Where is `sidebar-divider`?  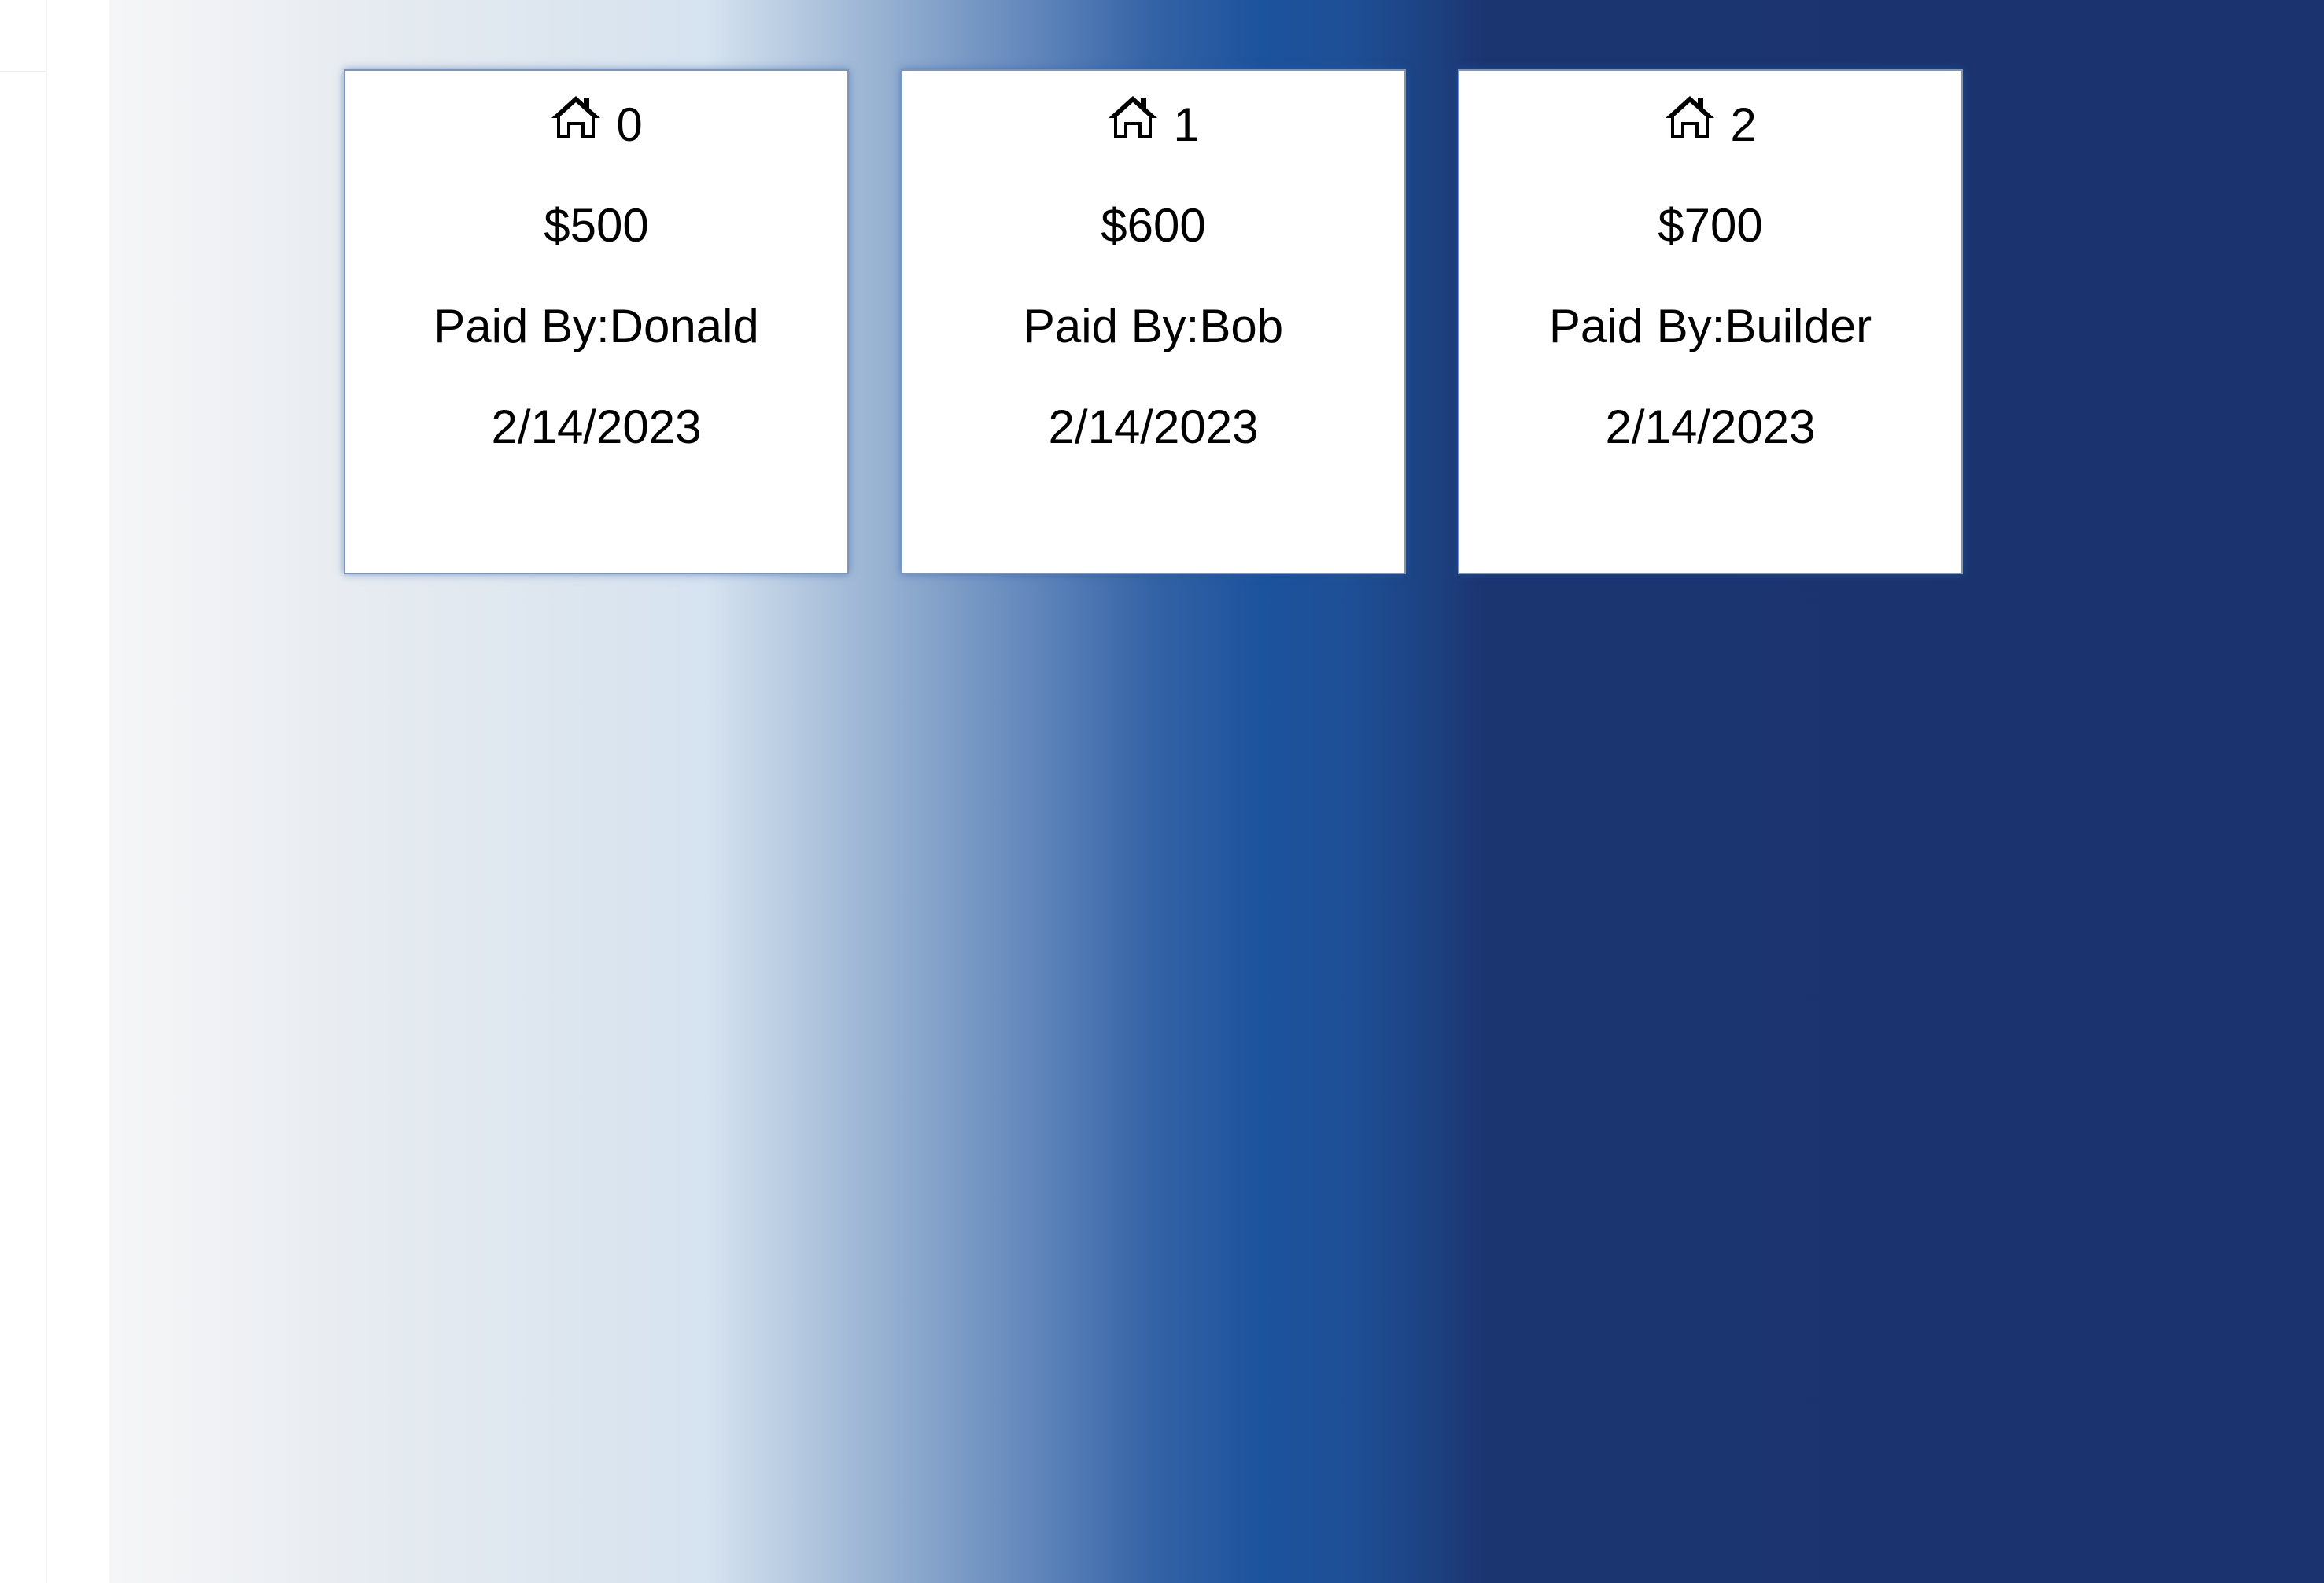 sidebar-divider is located at coordinates (23, 71).